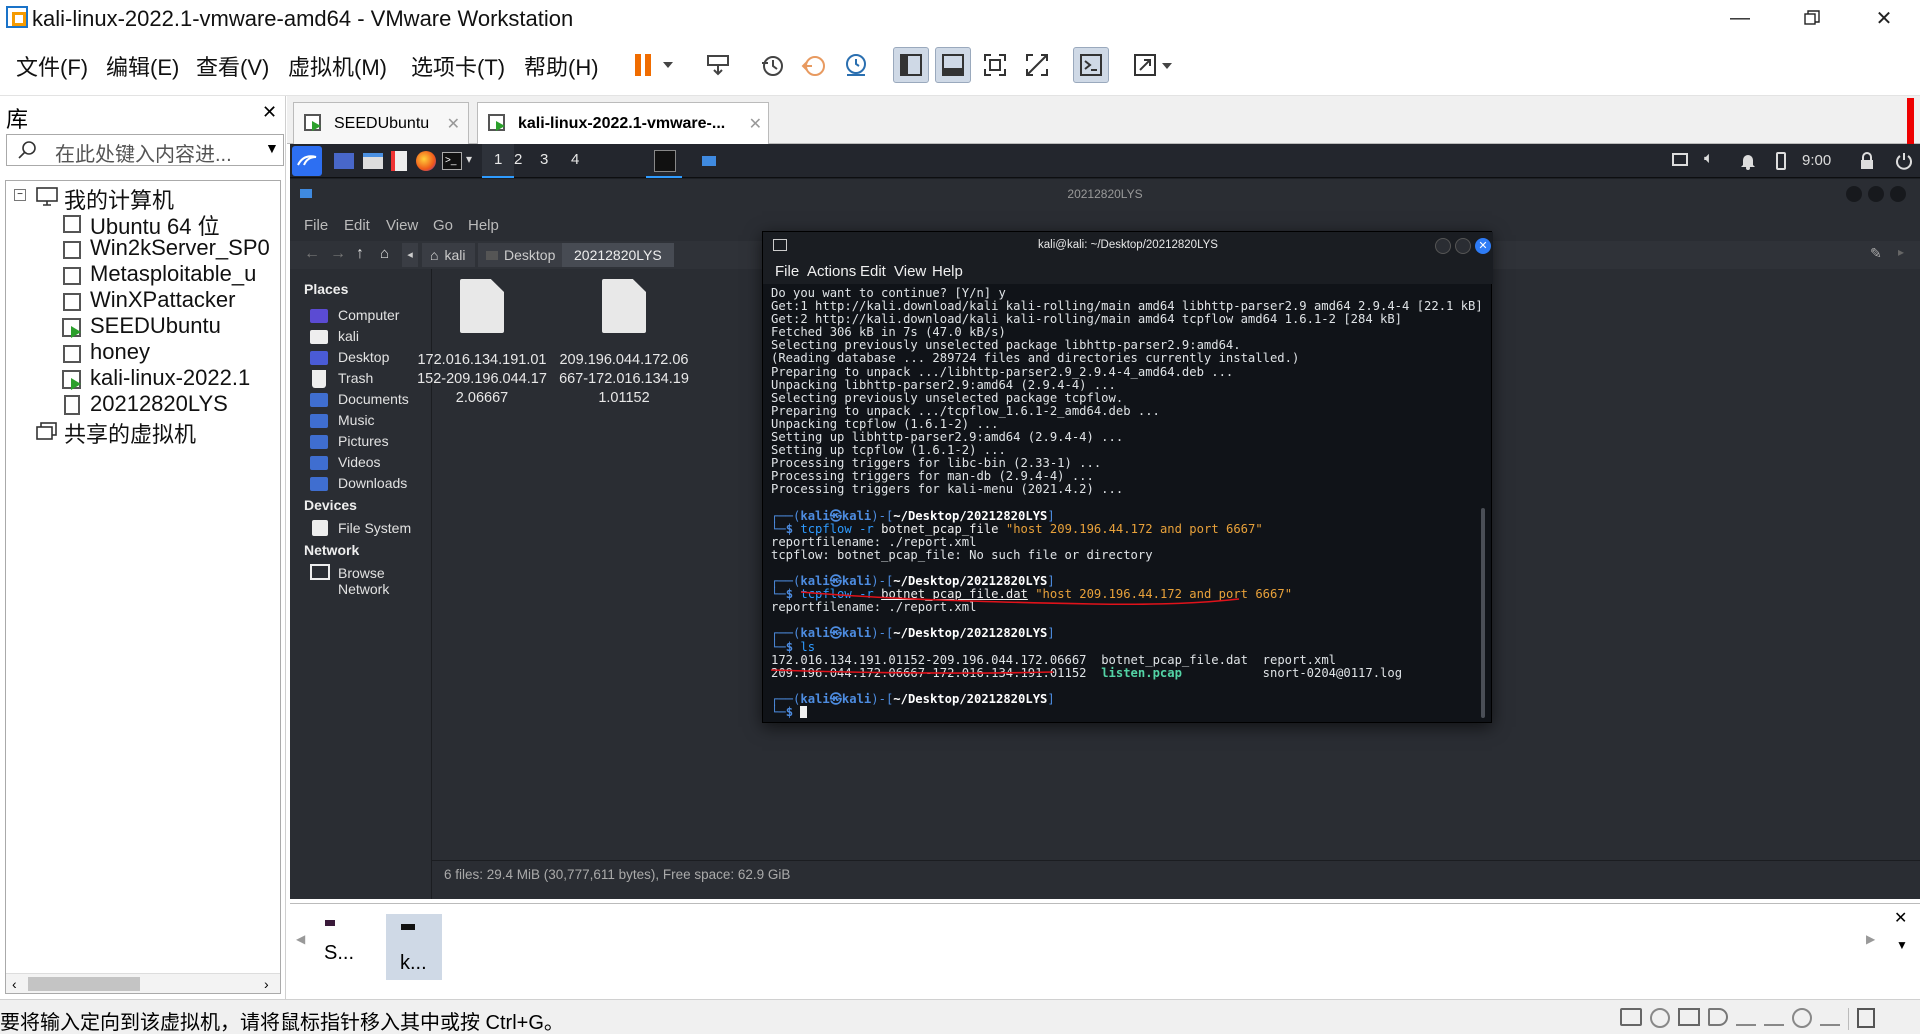 The width and height of the screenshot is (1920, 1035). What do you see at coordinates (995, 65) in the screenshot?
I see `full-screen-icon` at bounding box center [995, 65].